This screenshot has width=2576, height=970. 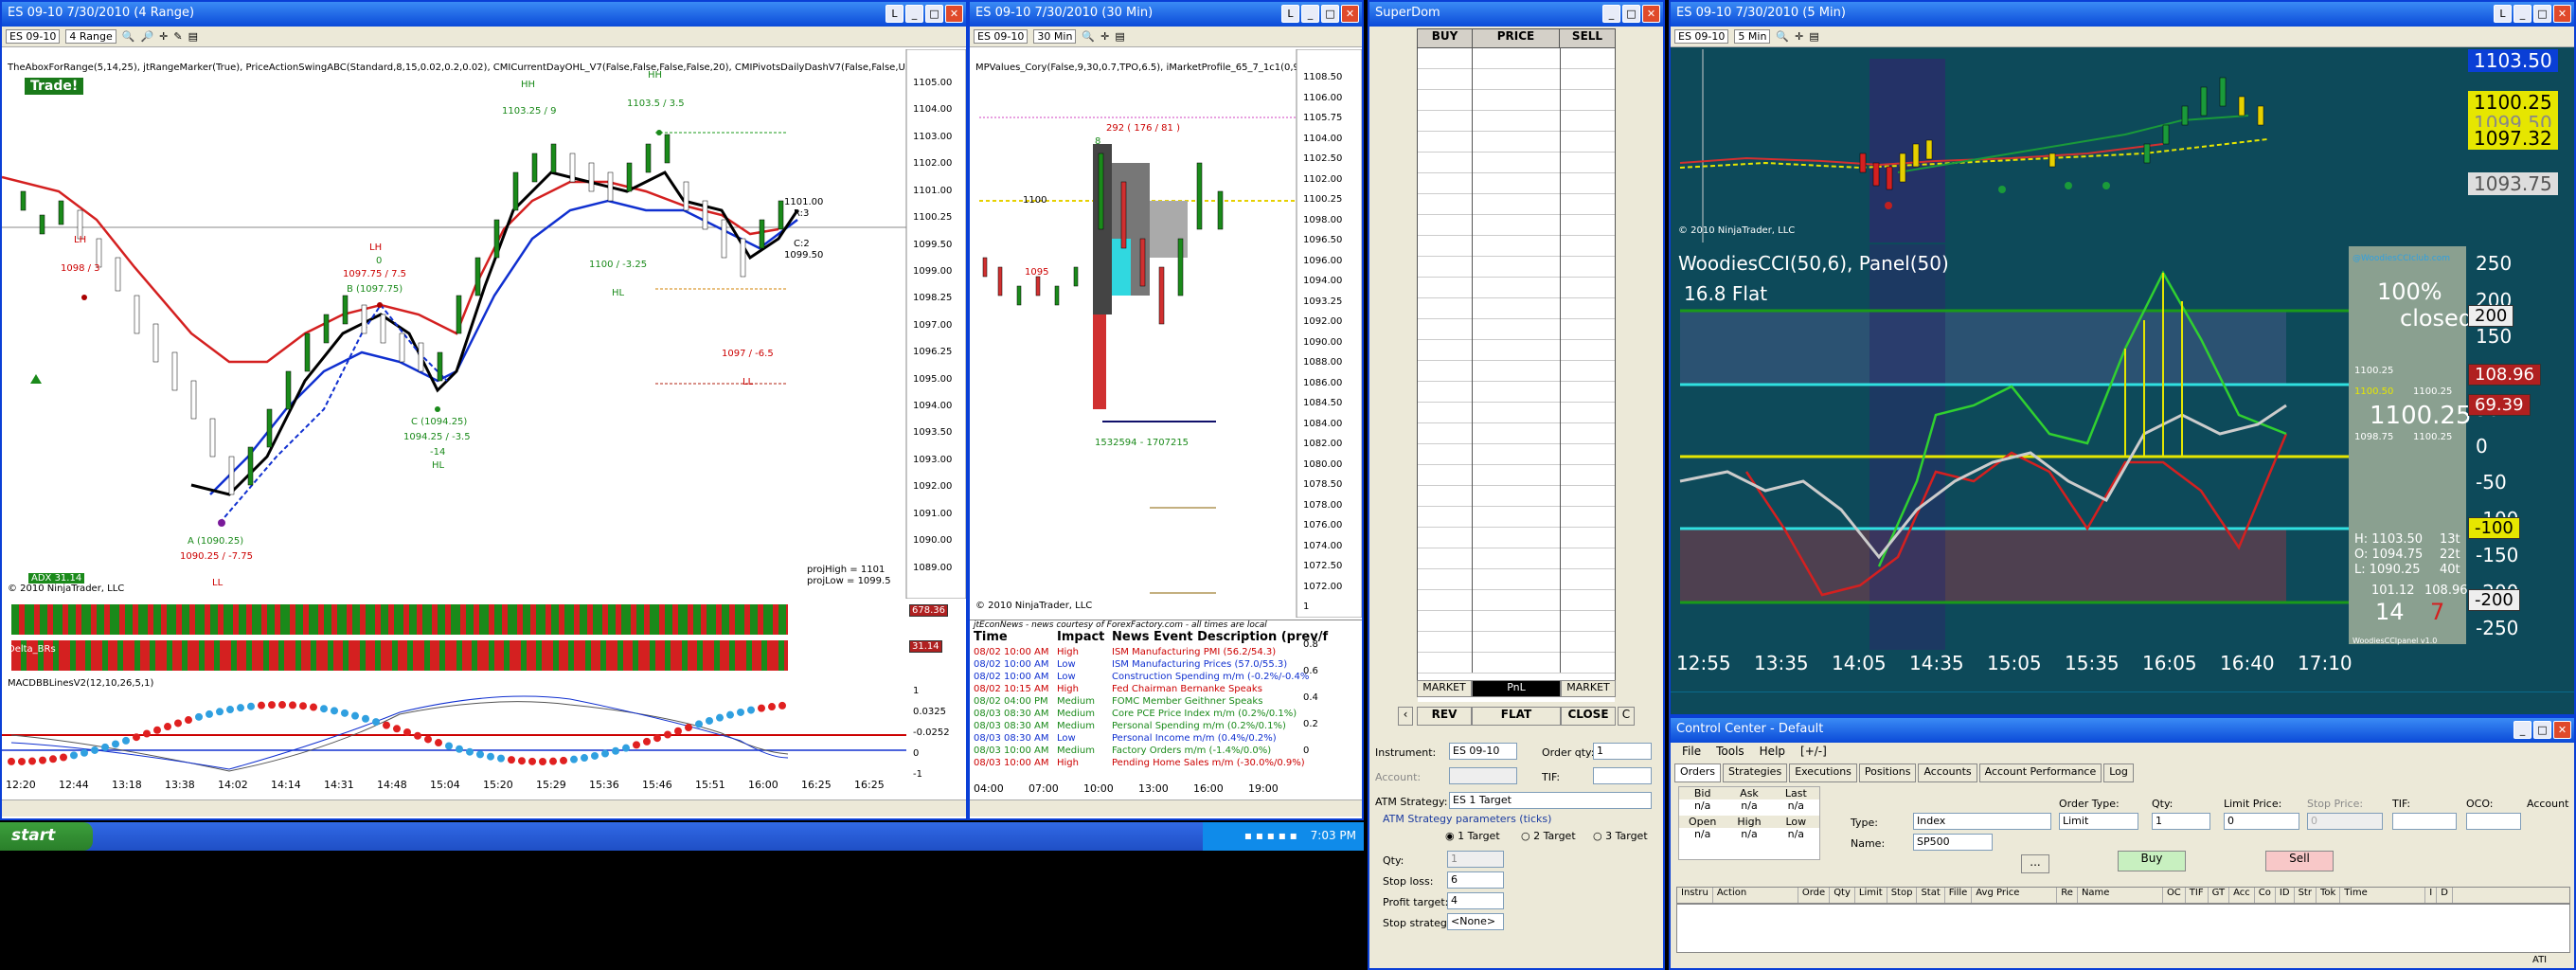 I want to click on column-header: Co, so click(x=2265, y=895).